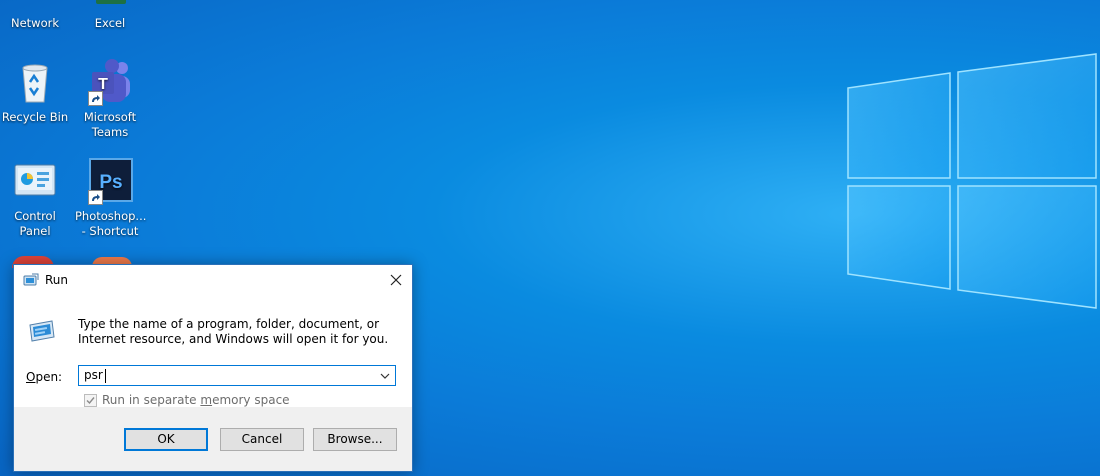 This screenshot has height=476, width=1100. I want to click on run-program-icon, so click(42, 331).